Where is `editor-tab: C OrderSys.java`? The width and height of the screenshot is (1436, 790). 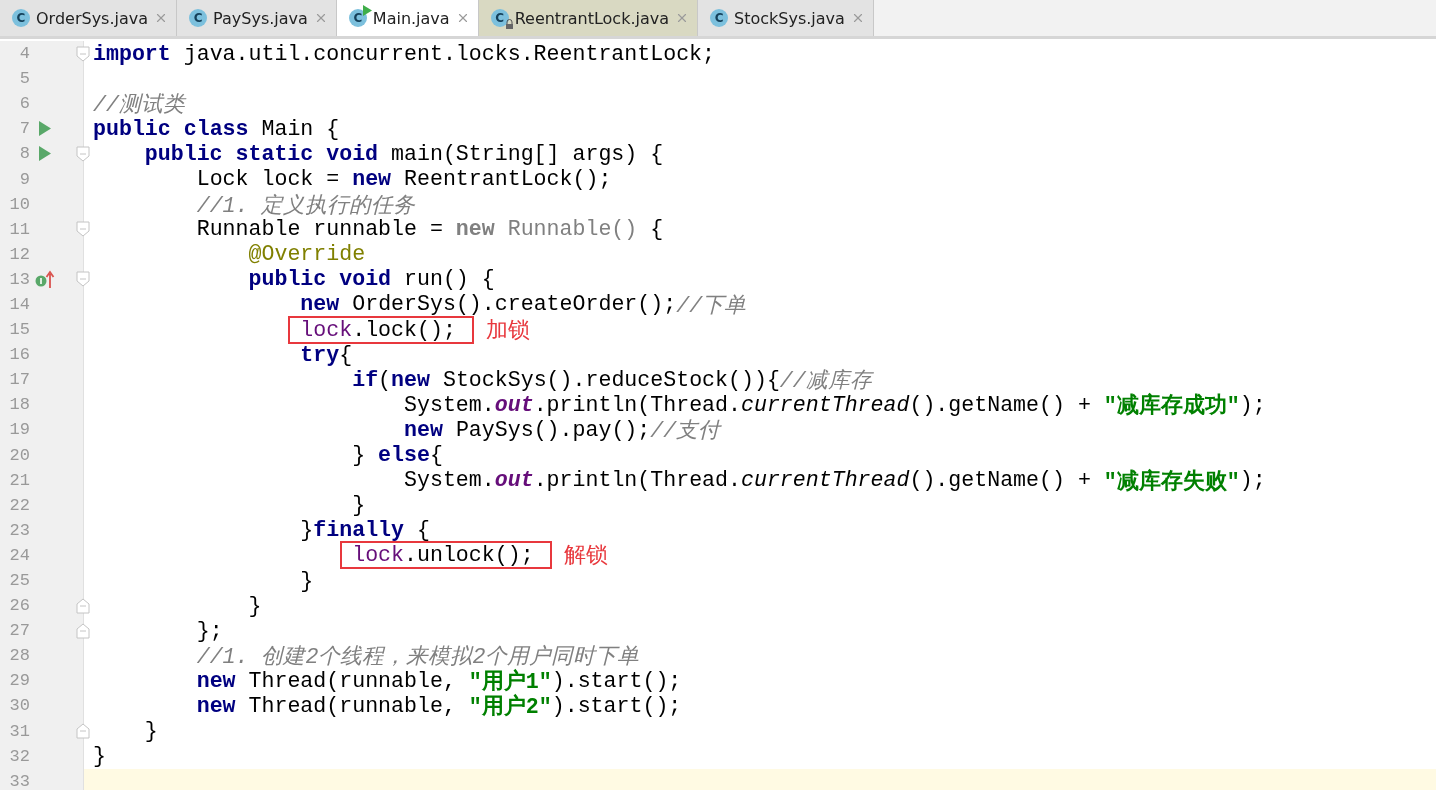
editor-tab: C OrderSys.java is located at coordinates (89, 18).